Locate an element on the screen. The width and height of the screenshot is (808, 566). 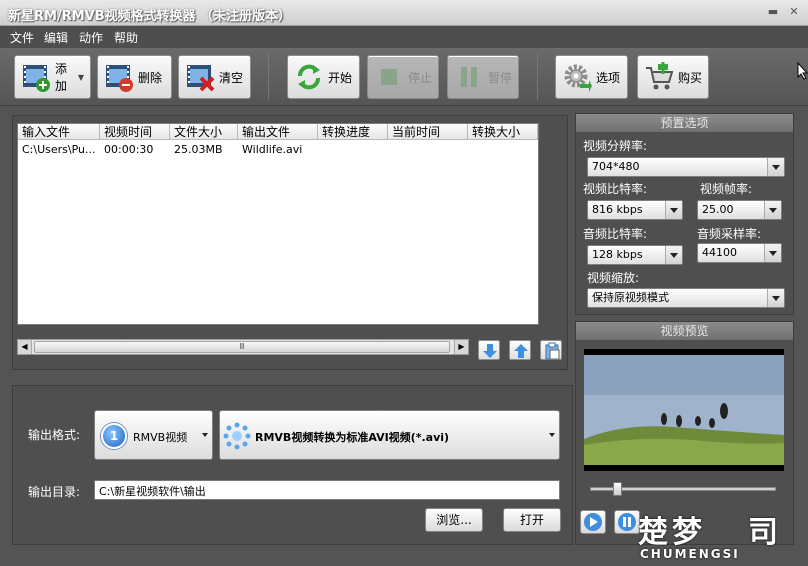
seek-thumb is located at coordinates (617, 489).